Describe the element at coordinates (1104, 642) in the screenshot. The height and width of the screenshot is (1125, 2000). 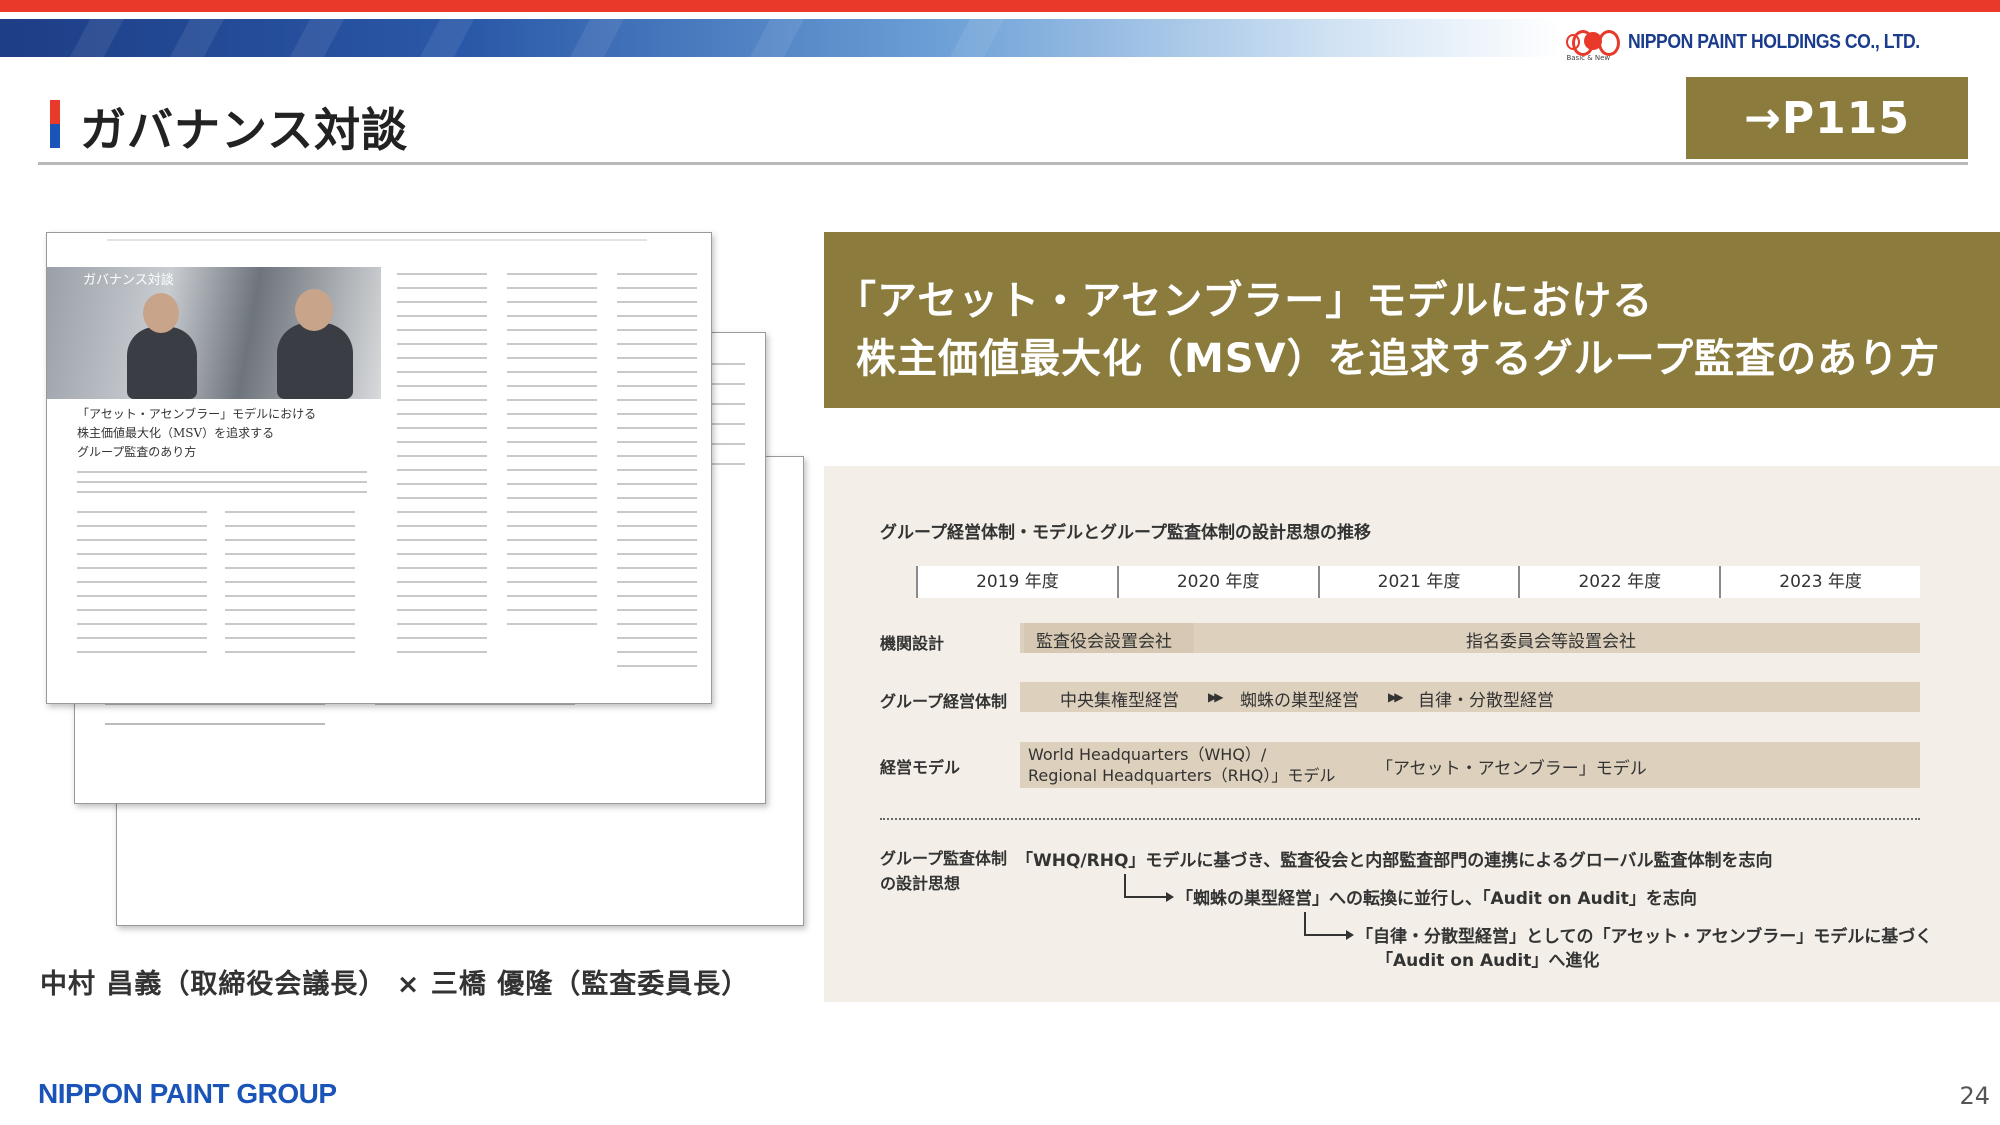
I see `organization-stage-1: 監査役会設置会社` at that location.